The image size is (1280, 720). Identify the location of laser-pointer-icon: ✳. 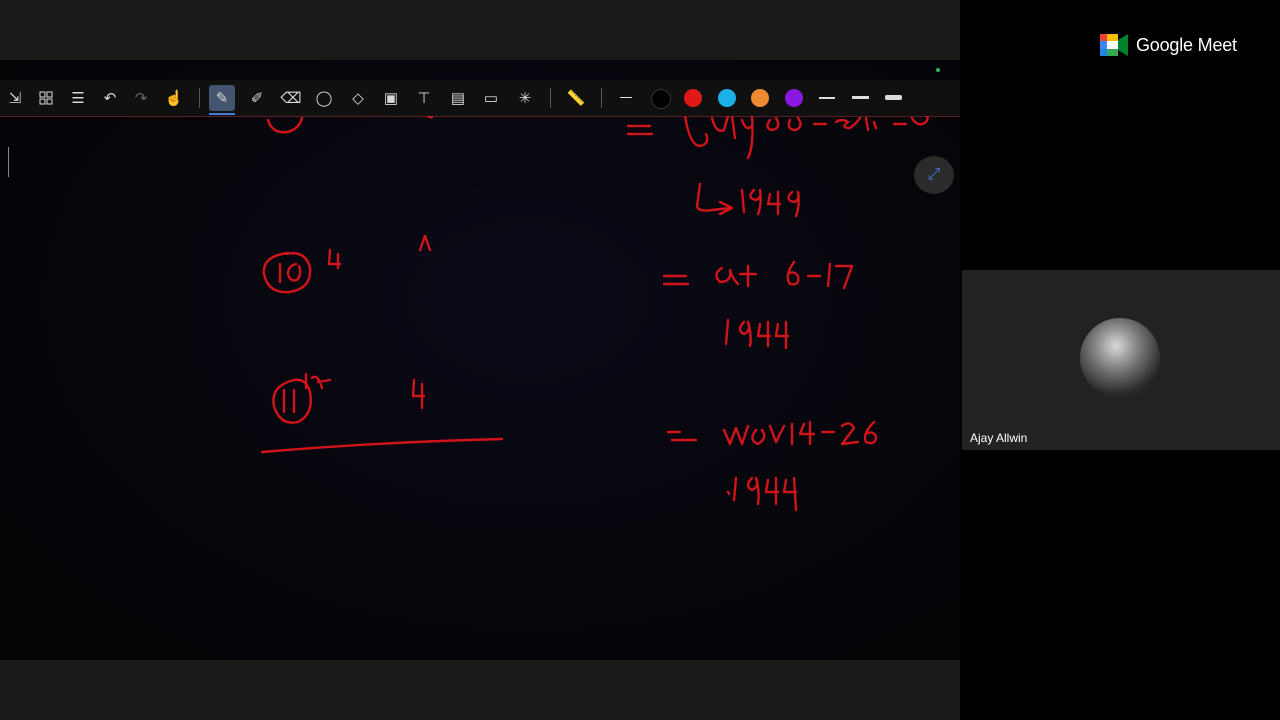
(525, 98).